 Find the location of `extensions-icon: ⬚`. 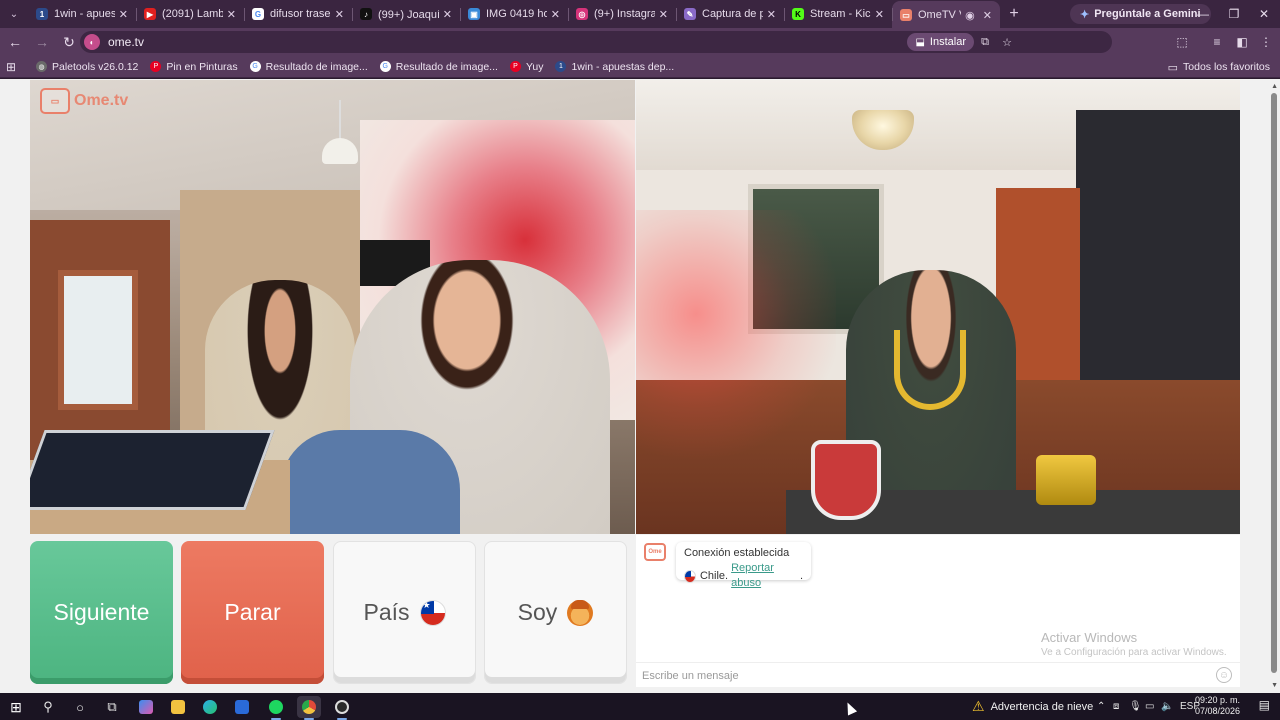

extensions-icon: ⬚ is located at coordinates (1182, 42).